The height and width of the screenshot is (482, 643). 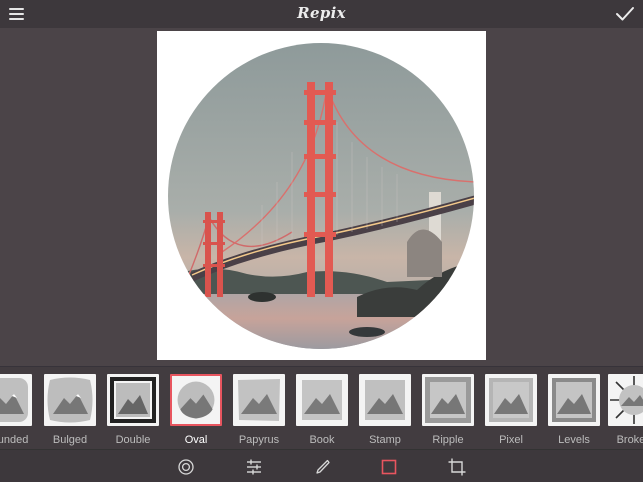 I want to click on frame-thumb-ripple, so click(x=448, y=400).